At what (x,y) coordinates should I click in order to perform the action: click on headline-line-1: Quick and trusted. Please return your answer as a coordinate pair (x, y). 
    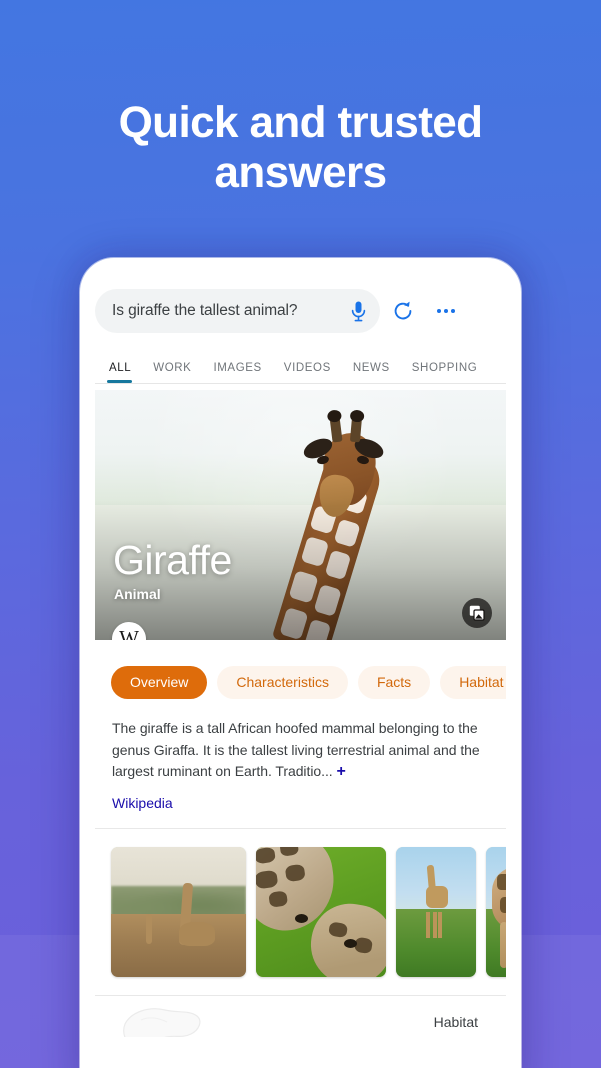
    Looking at the image, I should click on (300, 122).